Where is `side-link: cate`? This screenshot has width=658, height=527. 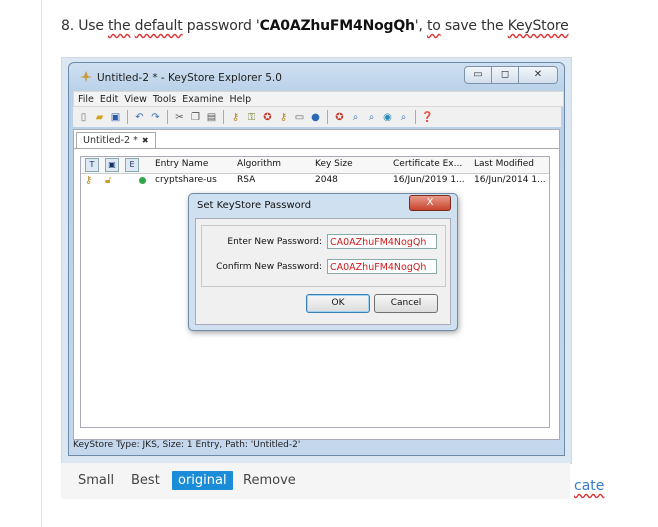
side-link: cate is located at coordinates (589, 486).